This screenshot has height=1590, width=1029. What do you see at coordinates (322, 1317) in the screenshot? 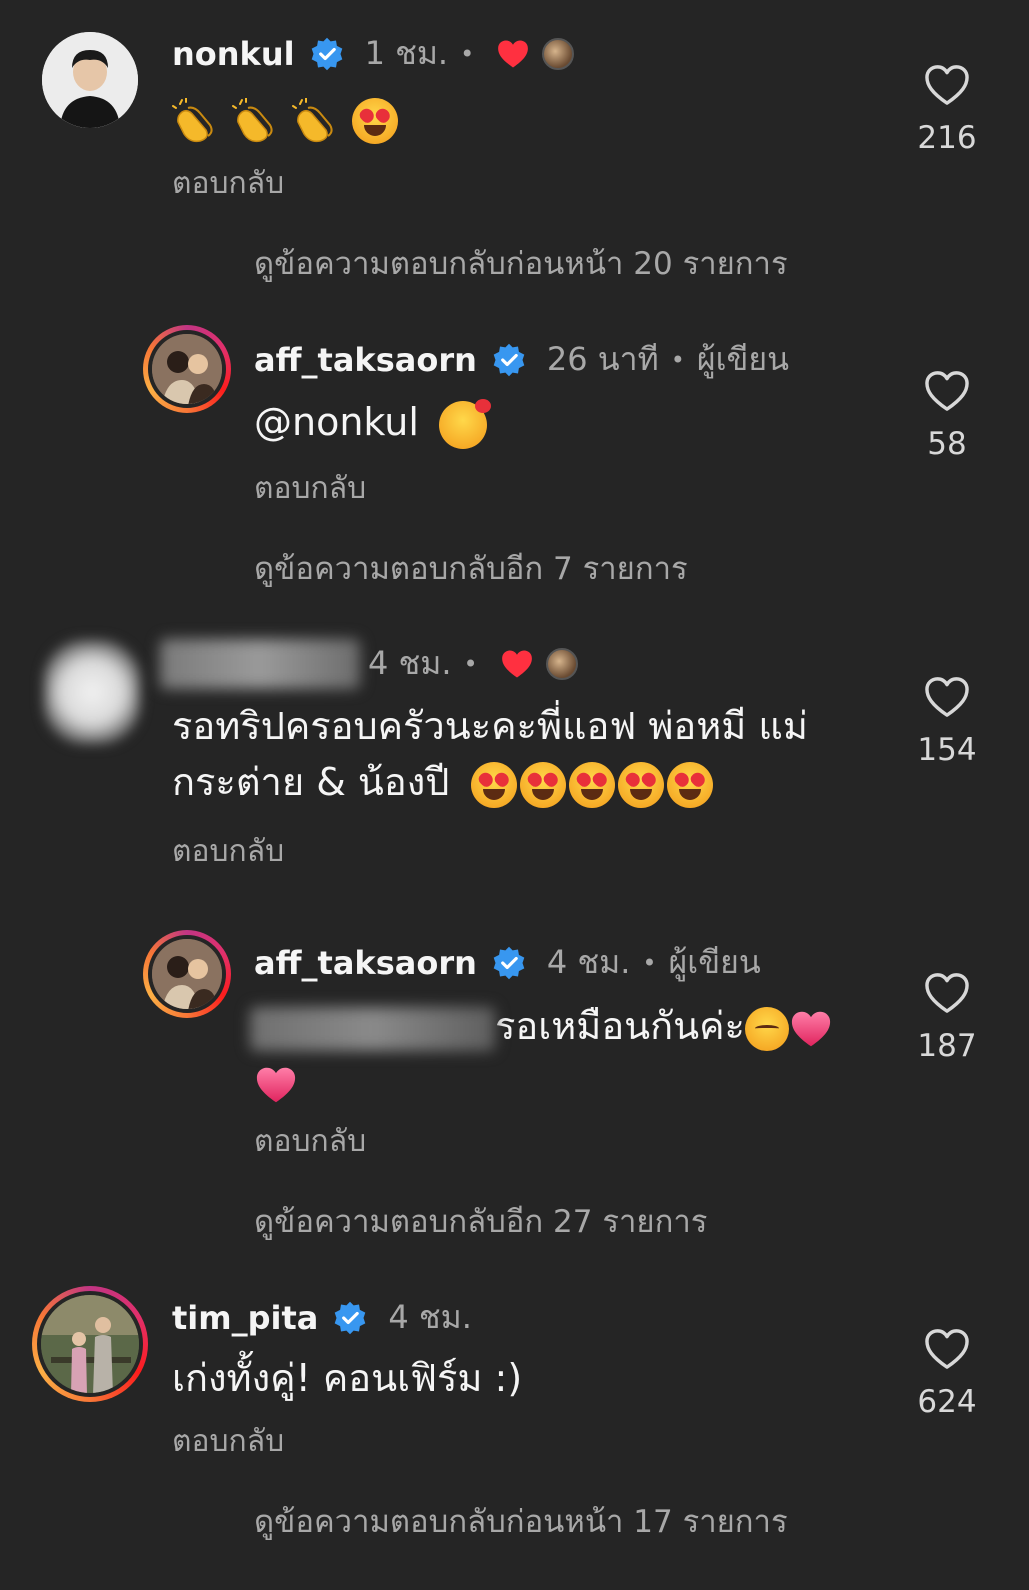
I see `comment-header: tim_pita 4 ชม.` at bounding box center [322, 1317].